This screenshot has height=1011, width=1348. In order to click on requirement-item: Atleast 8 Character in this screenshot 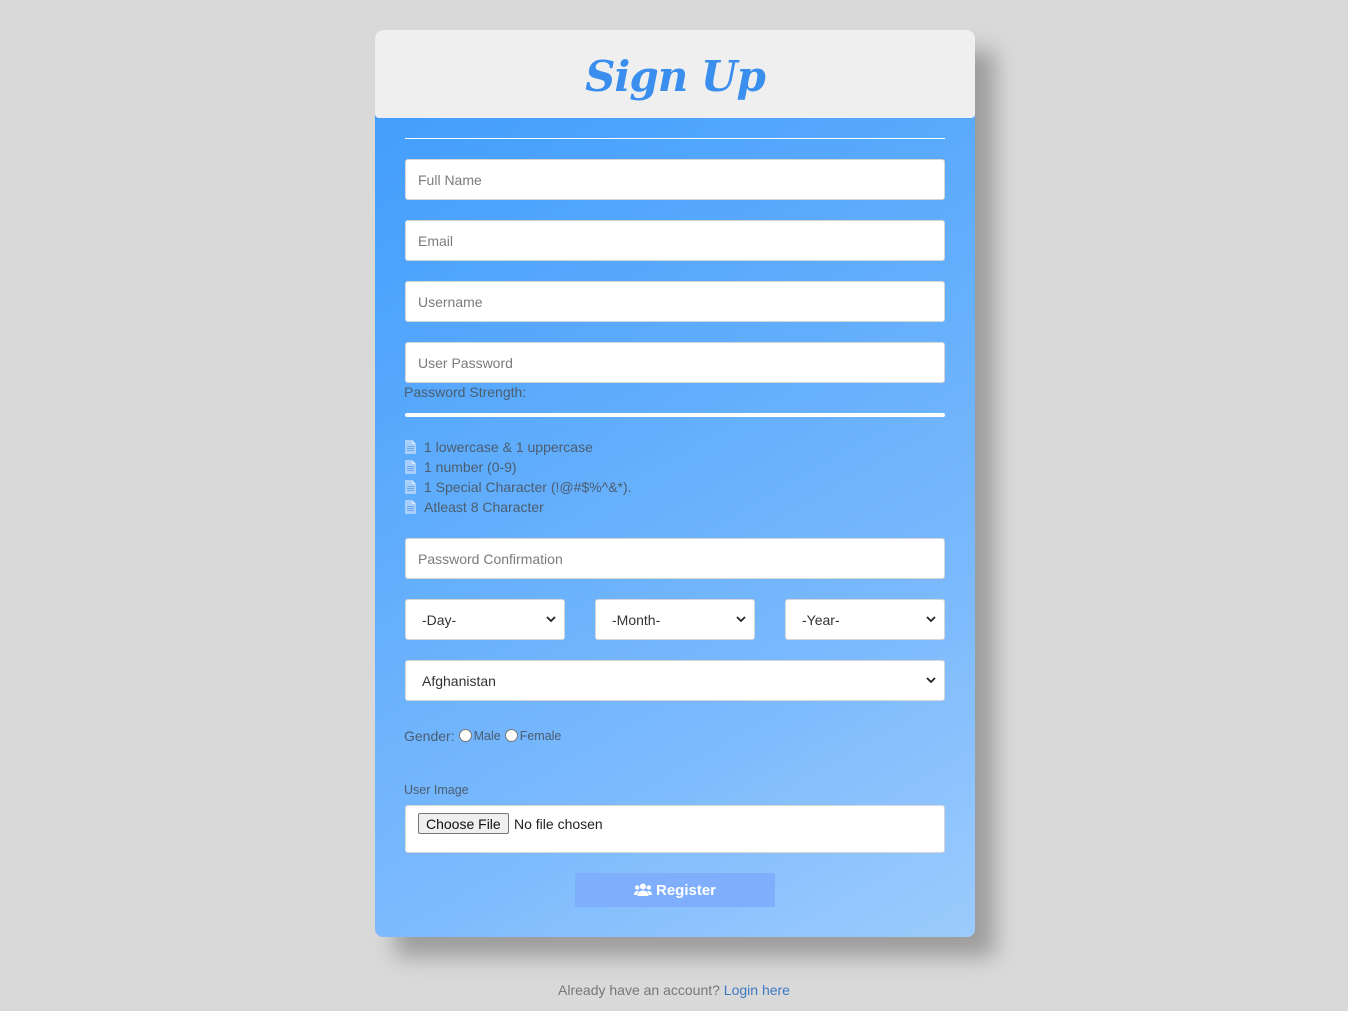, I will do `click(518, 507)`.